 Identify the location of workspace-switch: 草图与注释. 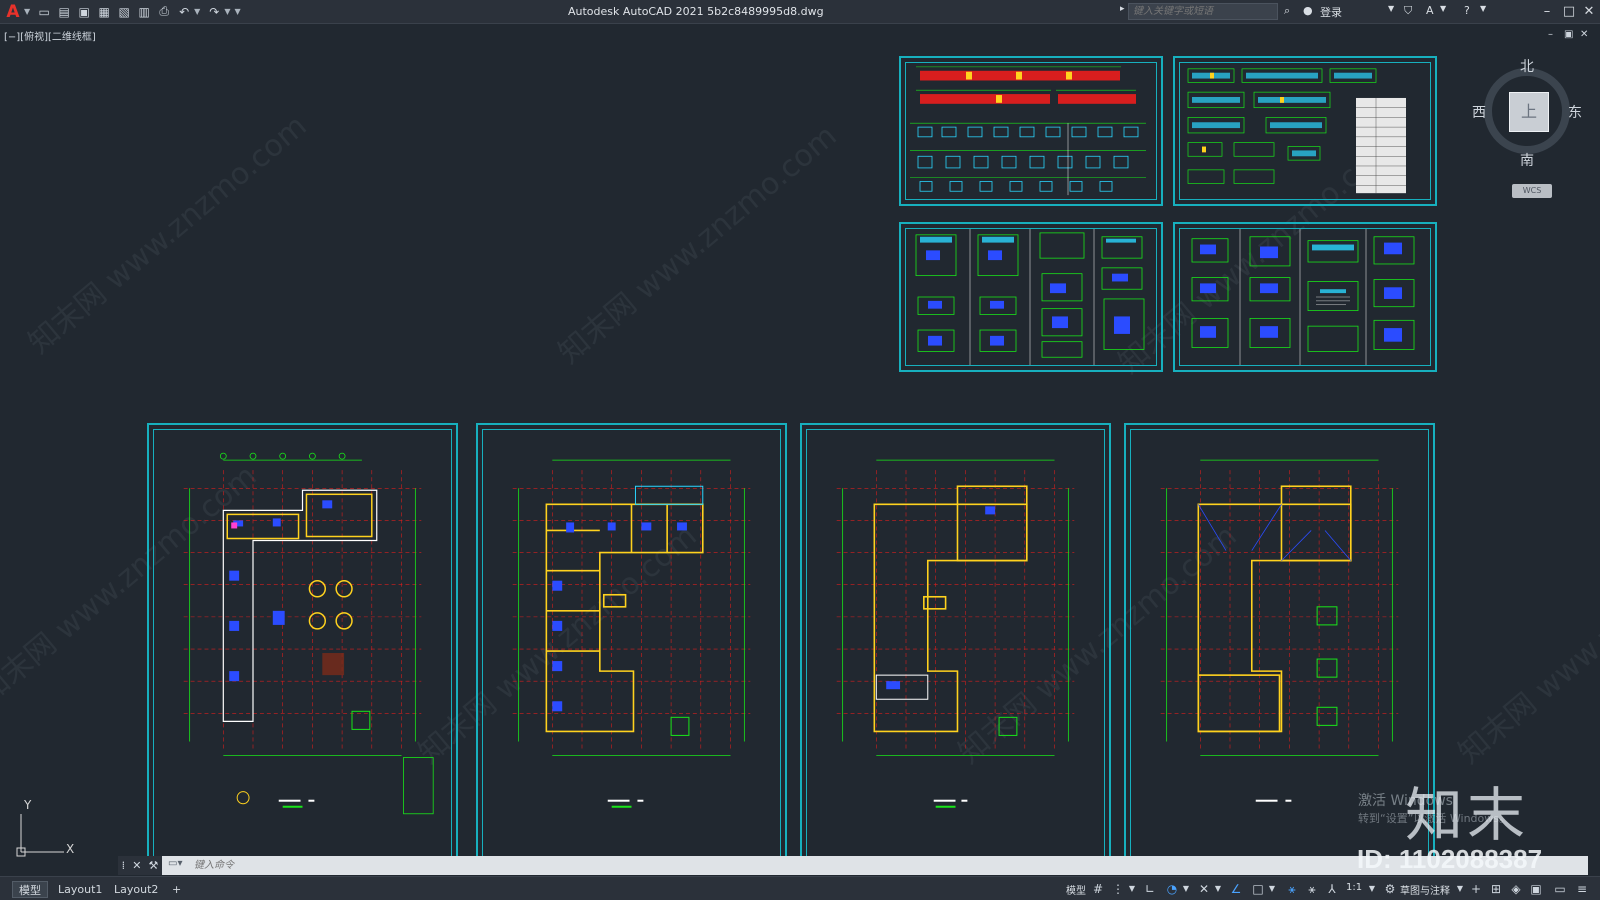
(1425, 889).